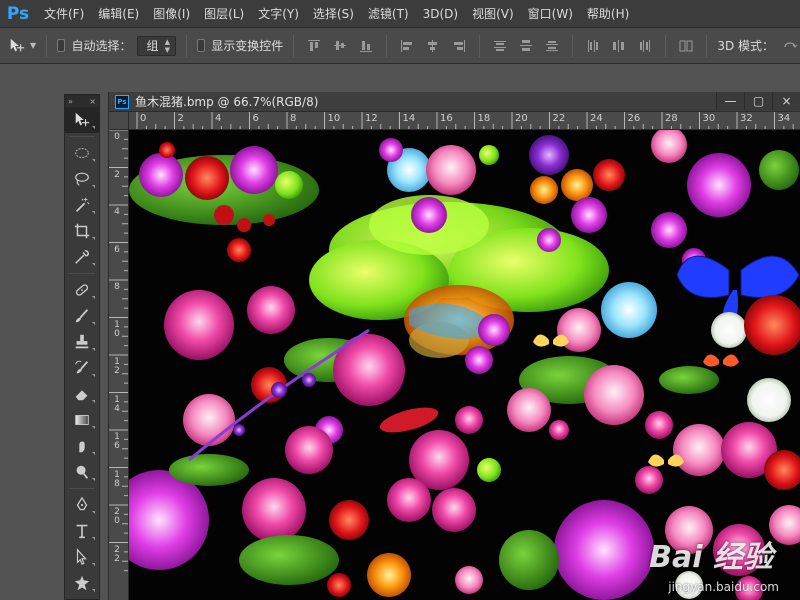  Describe the element at coordinates (64, 13) in the screenshot. I see `menu-file: 文件(F)` at that location.